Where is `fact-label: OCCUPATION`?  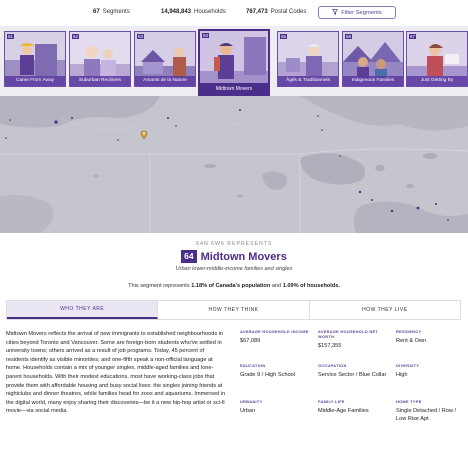 fact-label: OCCUPATION is located at coordinates (332, 365).